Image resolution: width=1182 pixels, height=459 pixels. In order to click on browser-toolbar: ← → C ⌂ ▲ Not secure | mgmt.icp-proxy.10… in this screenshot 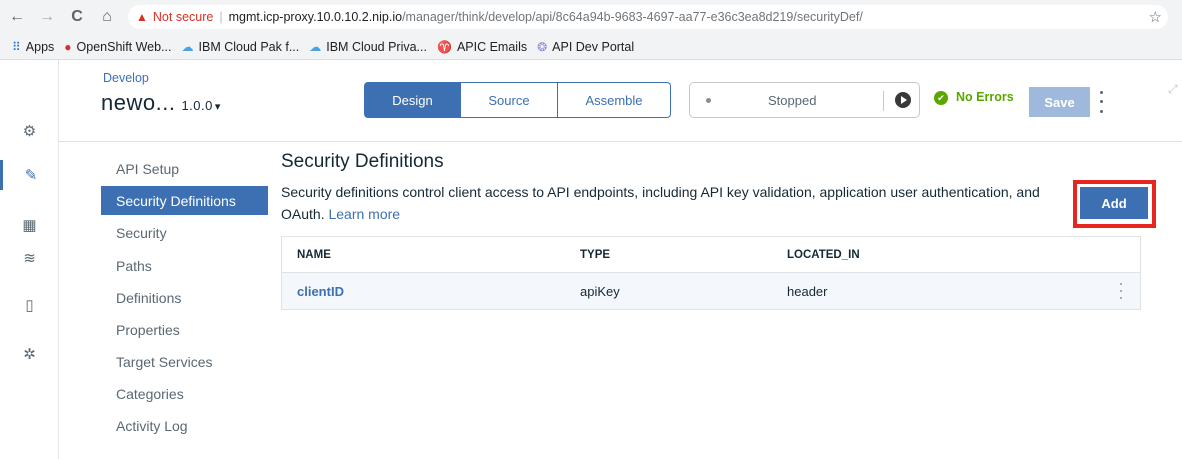, I will do `click(591, 17)`.